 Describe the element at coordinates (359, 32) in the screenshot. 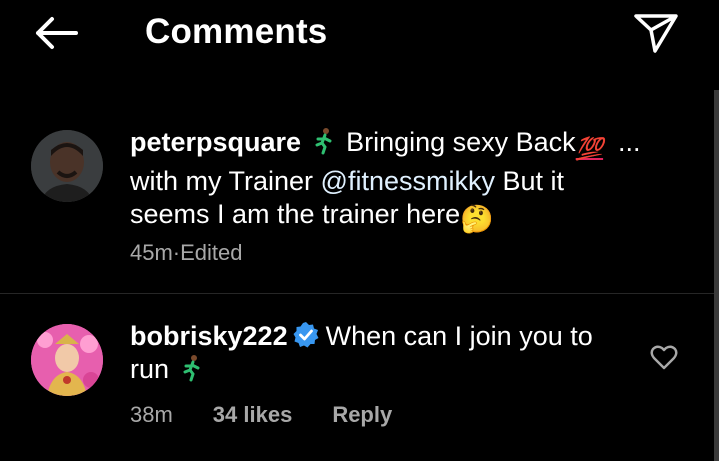

I see `header-bar: Comments` at that location.